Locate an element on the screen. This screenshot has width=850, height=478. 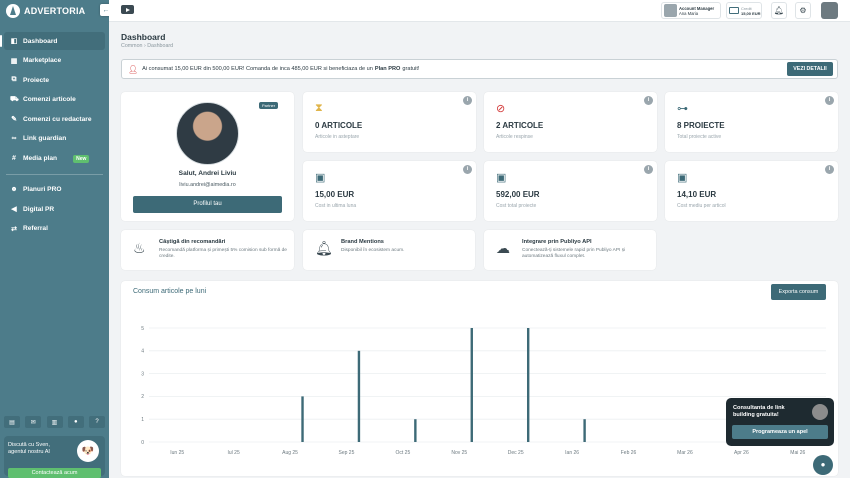
user-avatar is located at coordinates (829, 10).